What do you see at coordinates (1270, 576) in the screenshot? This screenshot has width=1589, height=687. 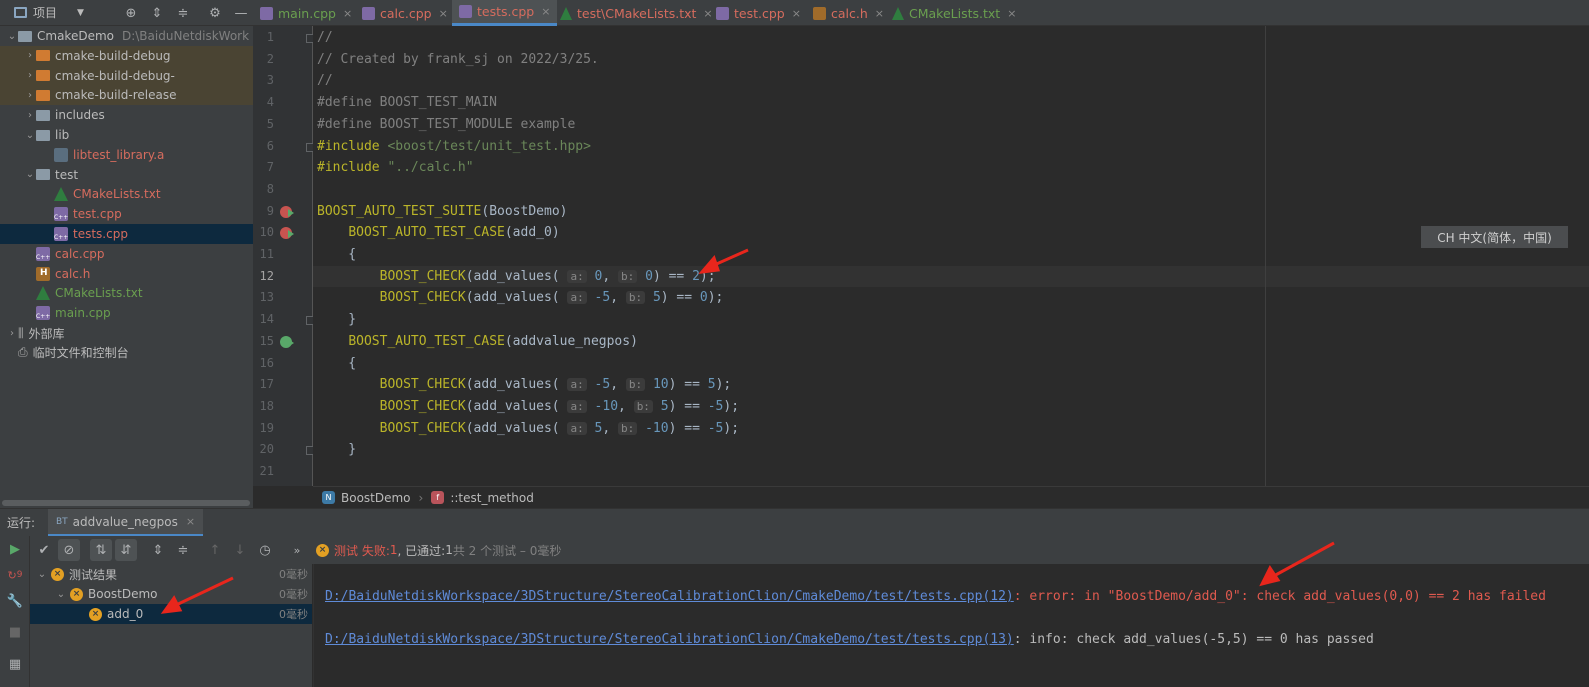 I see `arrow-console-head` at bounding box center [1270, 576].